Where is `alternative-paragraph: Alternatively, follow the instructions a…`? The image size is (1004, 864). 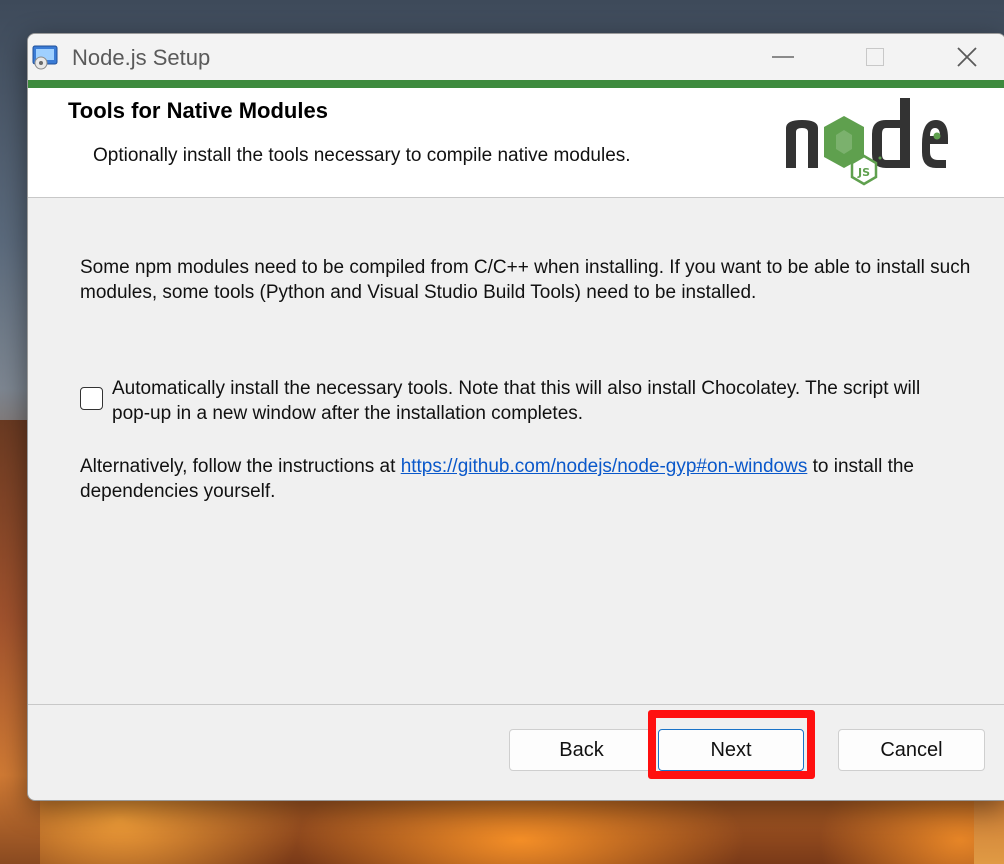
alternative-paragraph: Alternatively, follow the instructions a… is located at coordinates (530, 479).